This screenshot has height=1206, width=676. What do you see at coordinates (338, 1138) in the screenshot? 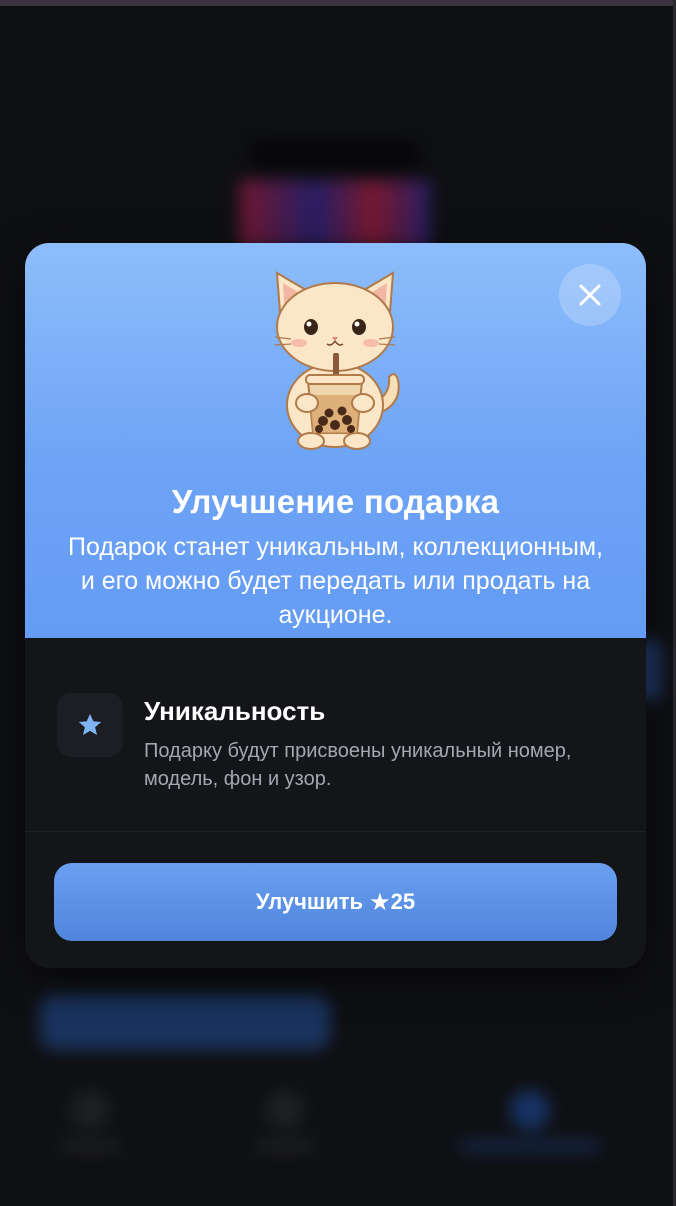
I see `background-bottom-nav` at bounding box center [338, 1138].